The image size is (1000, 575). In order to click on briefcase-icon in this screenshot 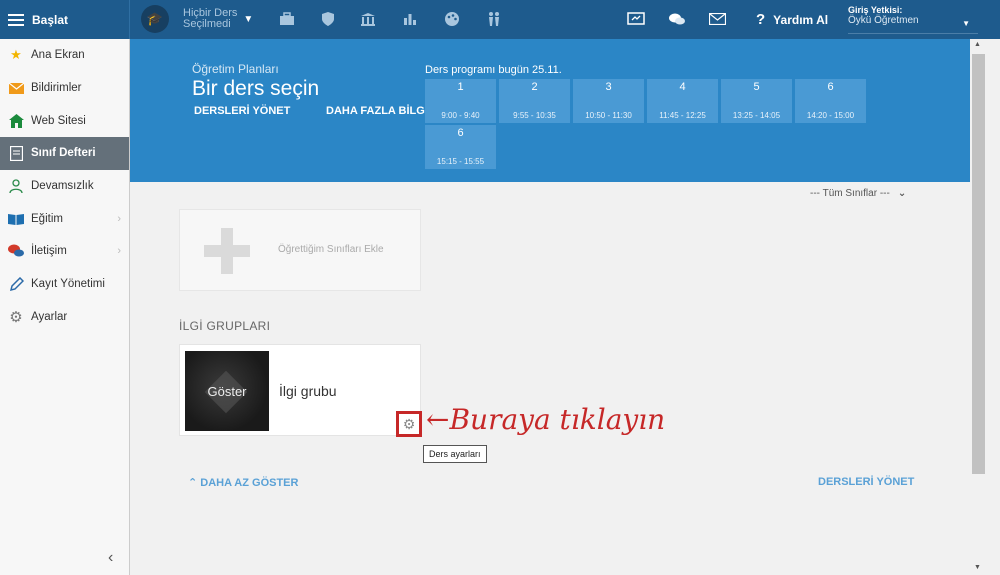, I will do `click(287, 19)`.